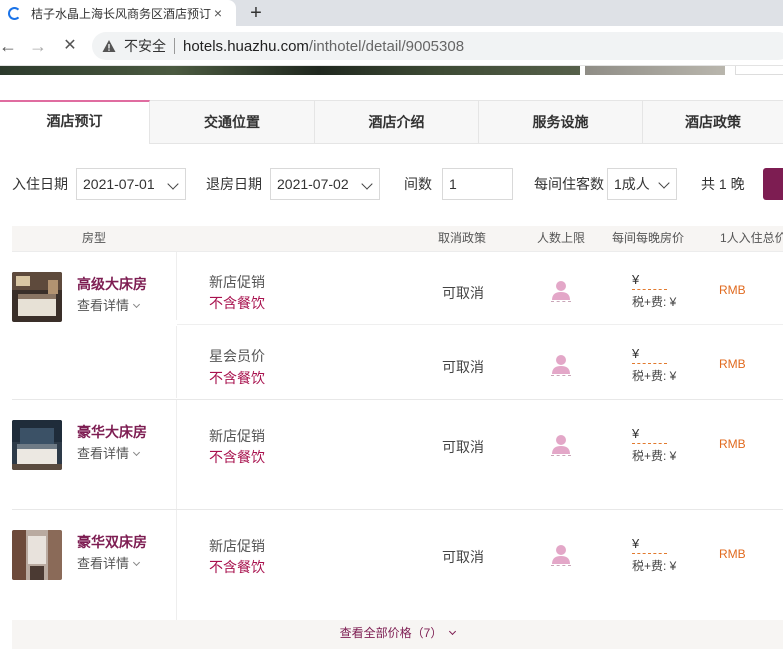 This screenshot has width=783, height=649. Describe the element at coordinates (232, 122) in the screenshot. I see `tab-location: 交通位置` at that location.